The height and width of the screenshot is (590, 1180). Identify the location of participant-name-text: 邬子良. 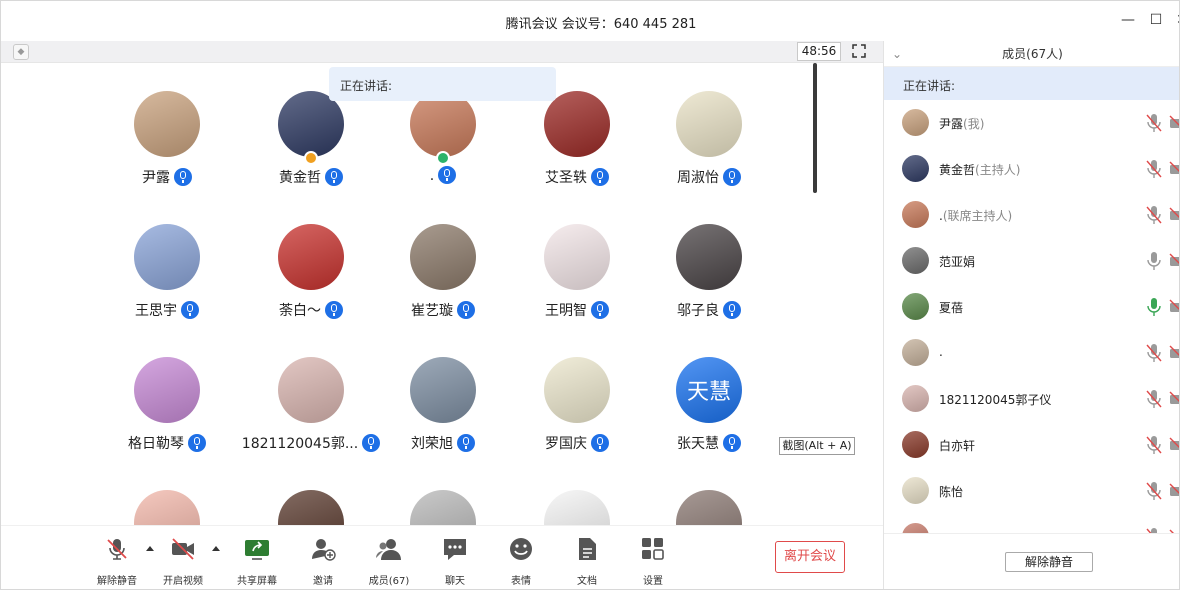
(698, 311).